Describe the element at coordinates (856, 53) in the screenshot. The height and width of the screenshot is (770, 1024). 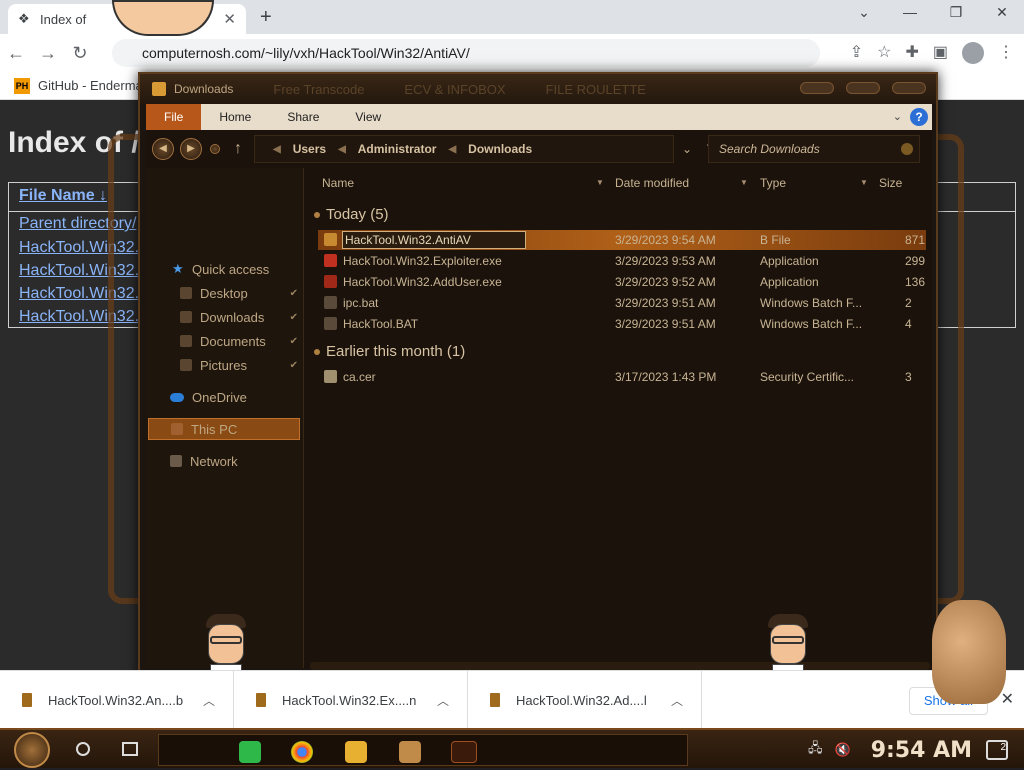
I see `share-icon: ⇪` at that location.